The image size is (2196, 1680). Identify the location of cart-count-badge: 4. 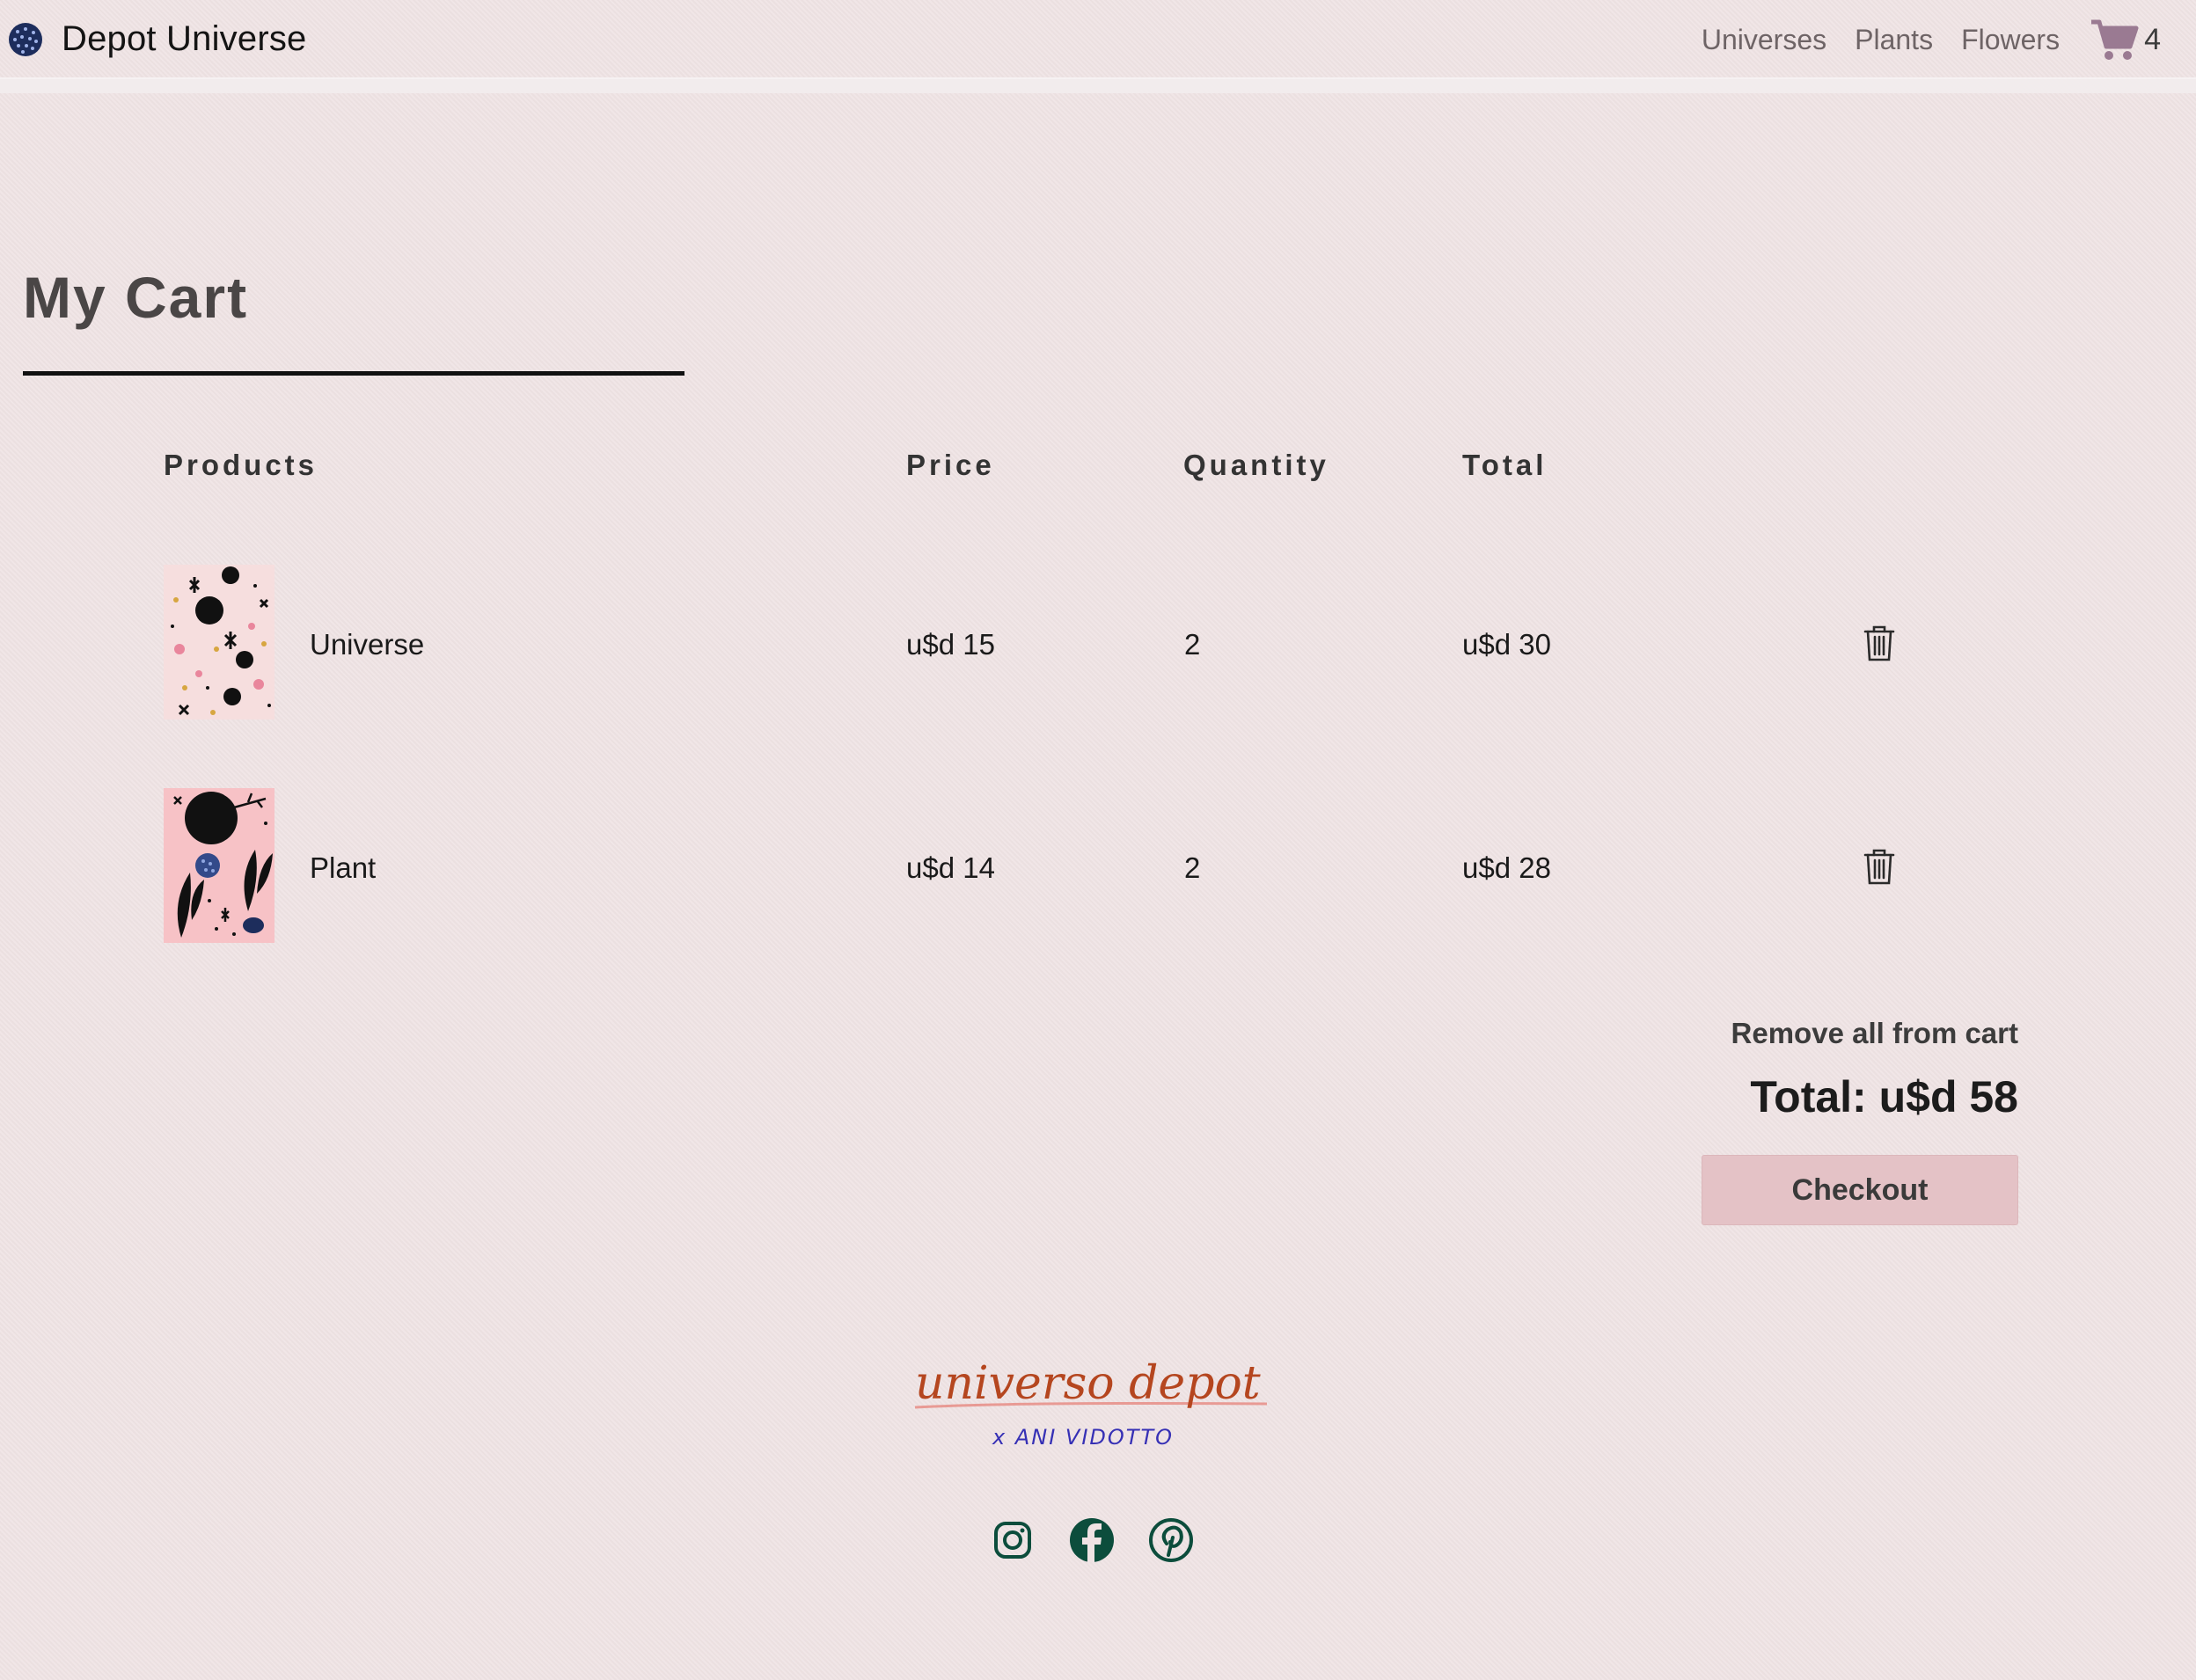
(2152, 39).